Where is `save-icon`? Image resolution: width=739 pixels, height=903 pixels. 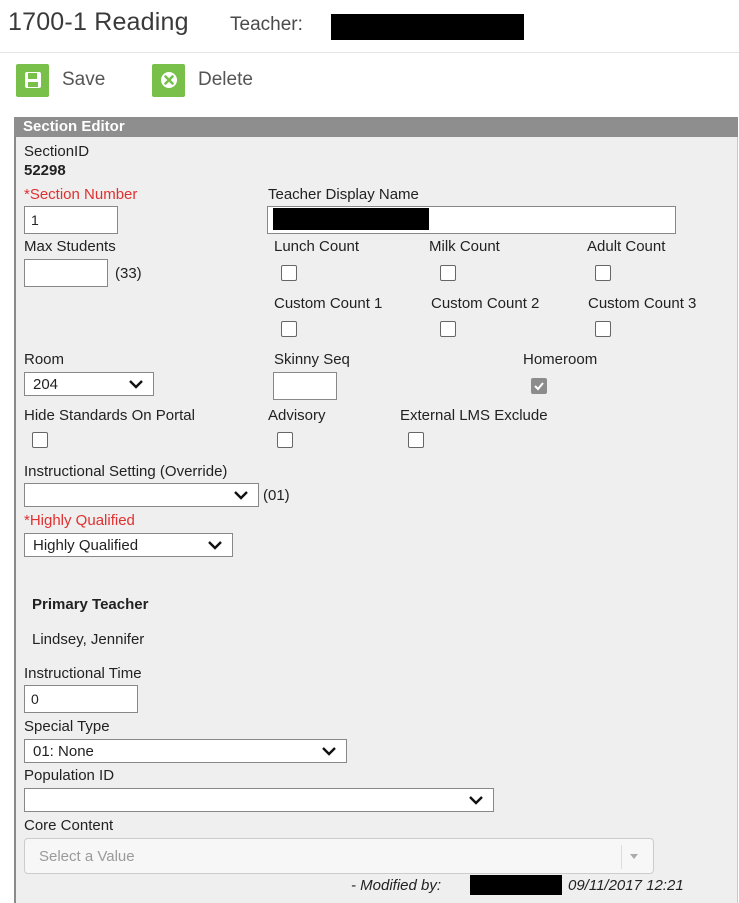 save-icon is located at coordinates (32, 80).